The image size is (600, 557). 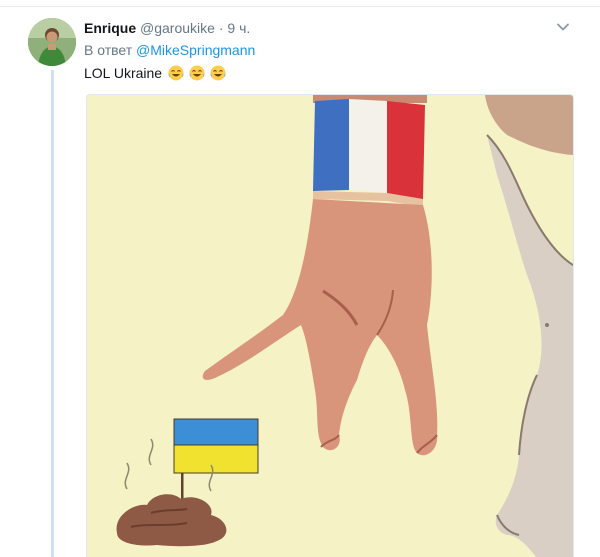 What do you see at coordinates (563, 27) in the screenshot?
I see `chevron-down-icon` at bounding box center [563, 27].